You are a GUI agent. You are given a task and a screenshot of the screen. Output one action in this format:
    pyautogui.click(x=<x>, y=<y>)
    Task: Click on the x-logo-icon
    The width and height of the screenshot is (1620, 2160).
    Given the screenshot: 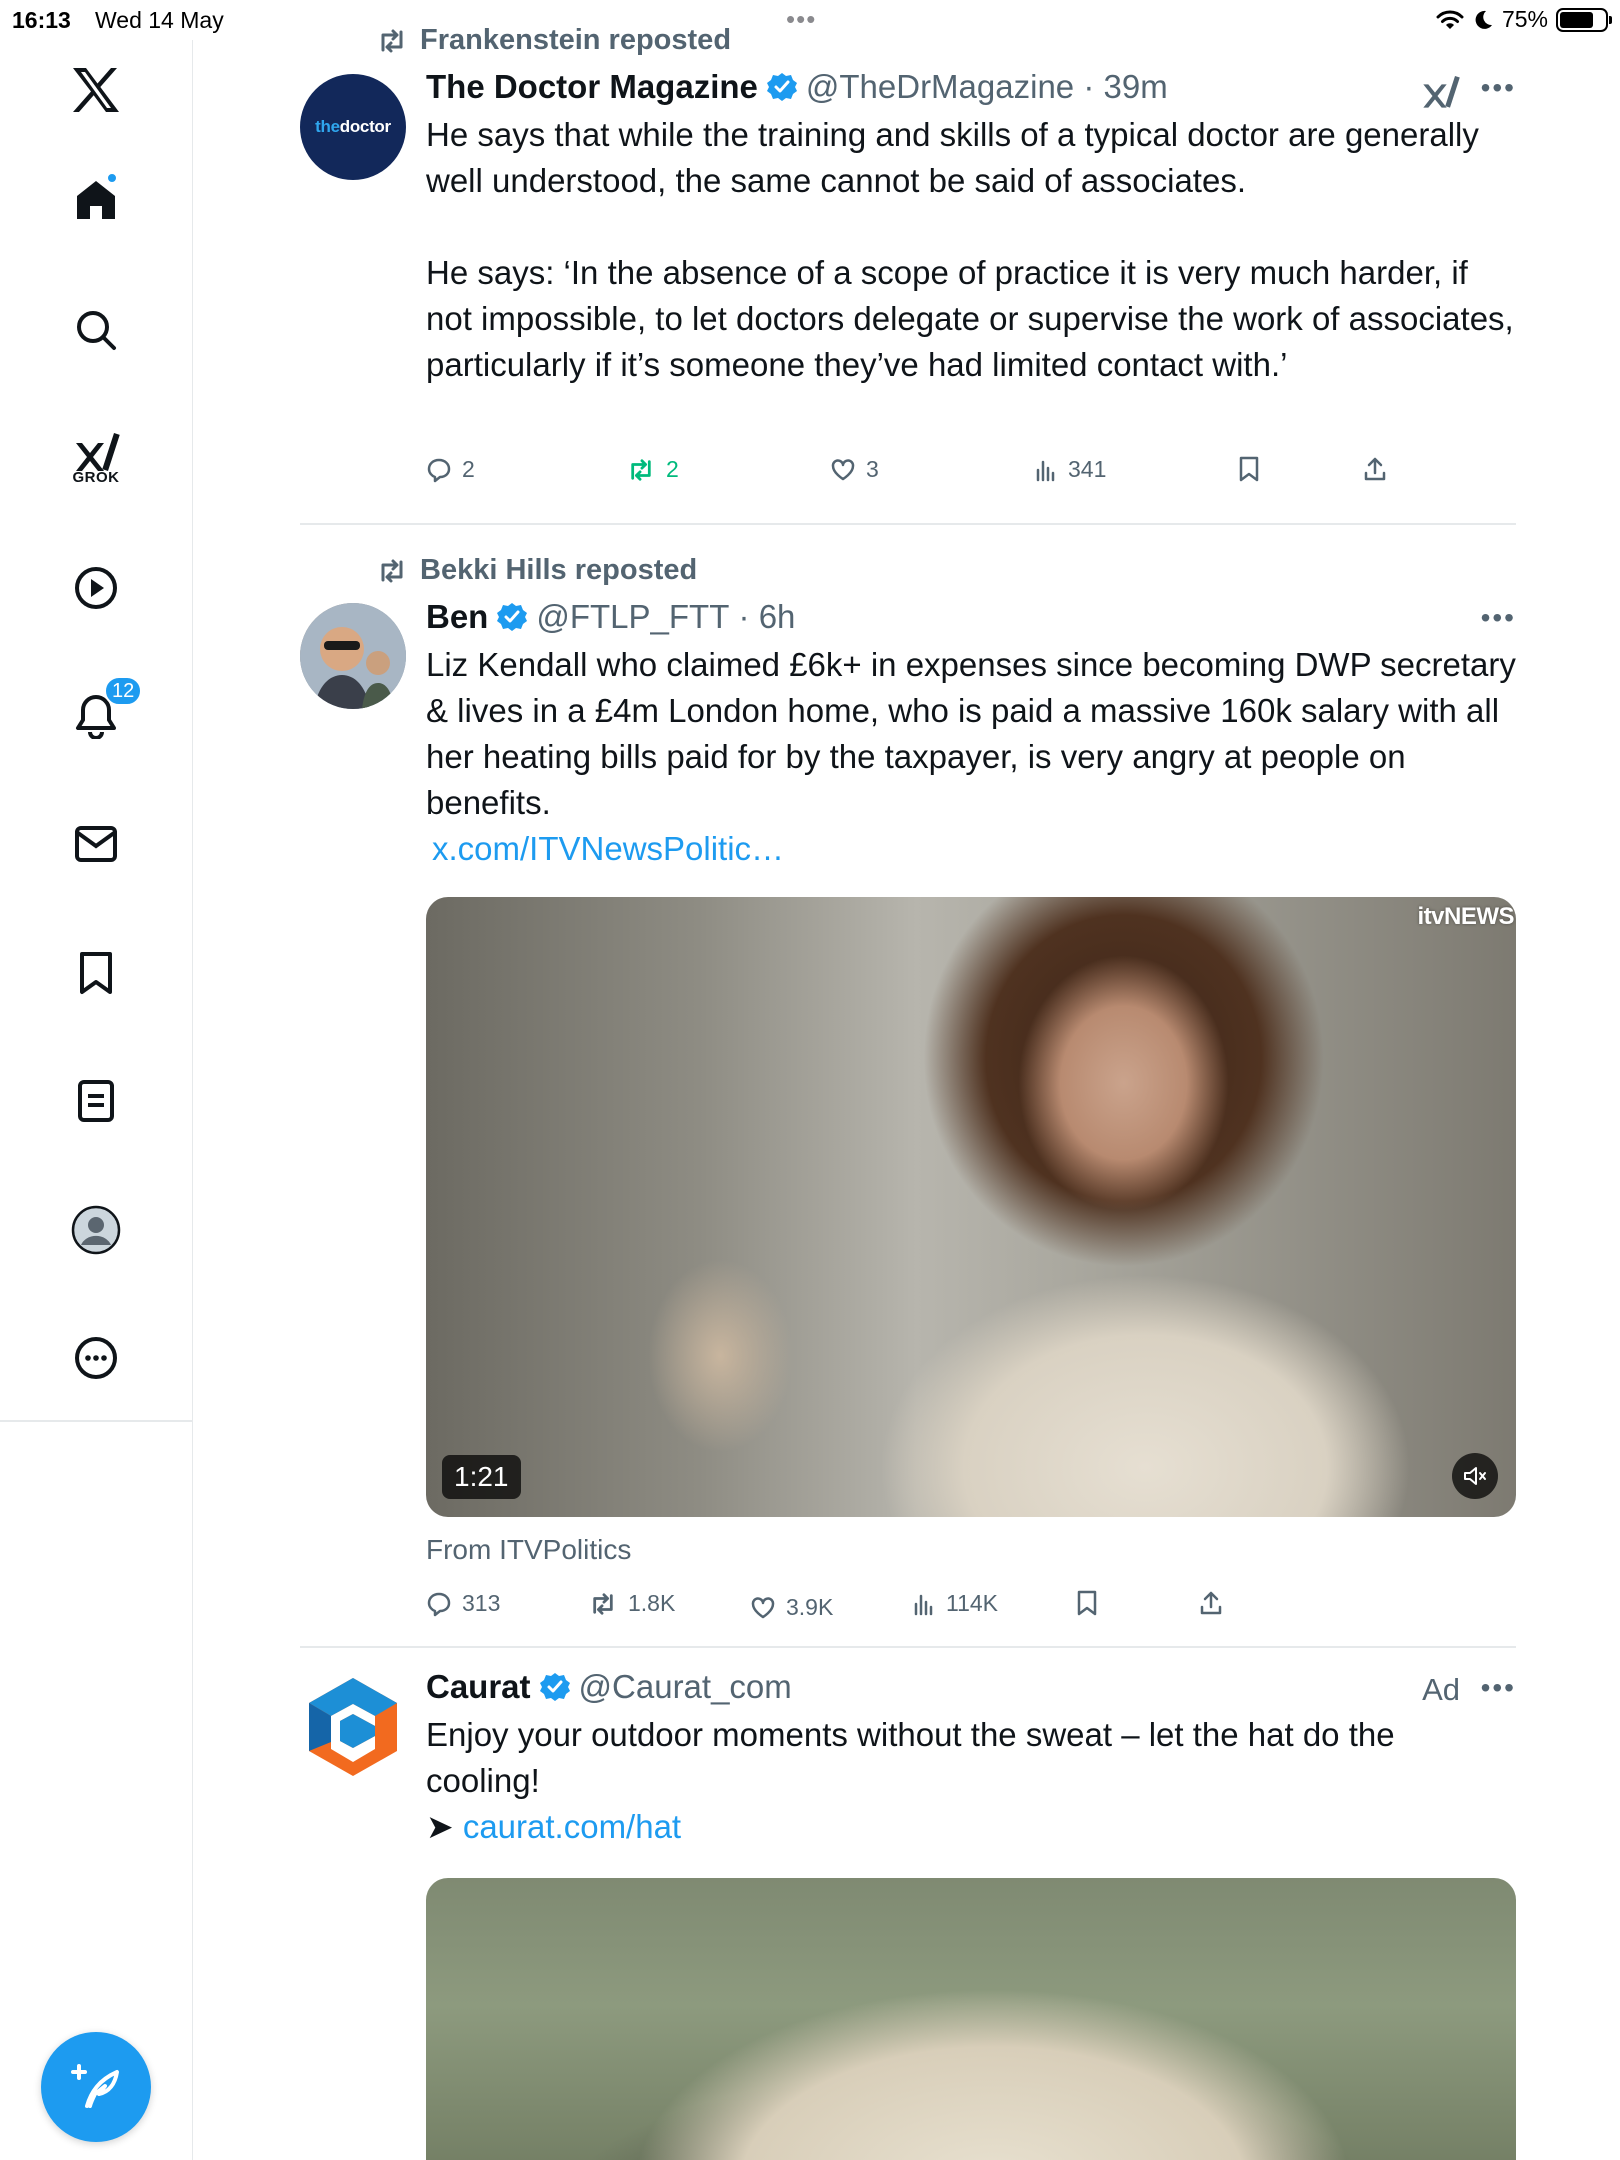 What is the action you would take?
    pyautogui.click(x=96, y=90)
    